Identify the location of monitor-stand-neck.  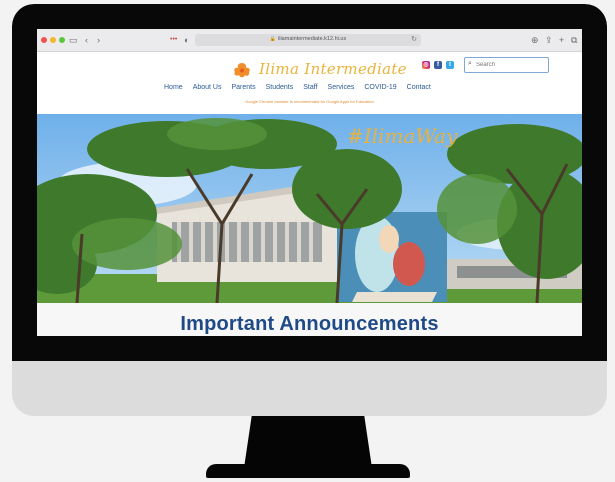
(308, 442).